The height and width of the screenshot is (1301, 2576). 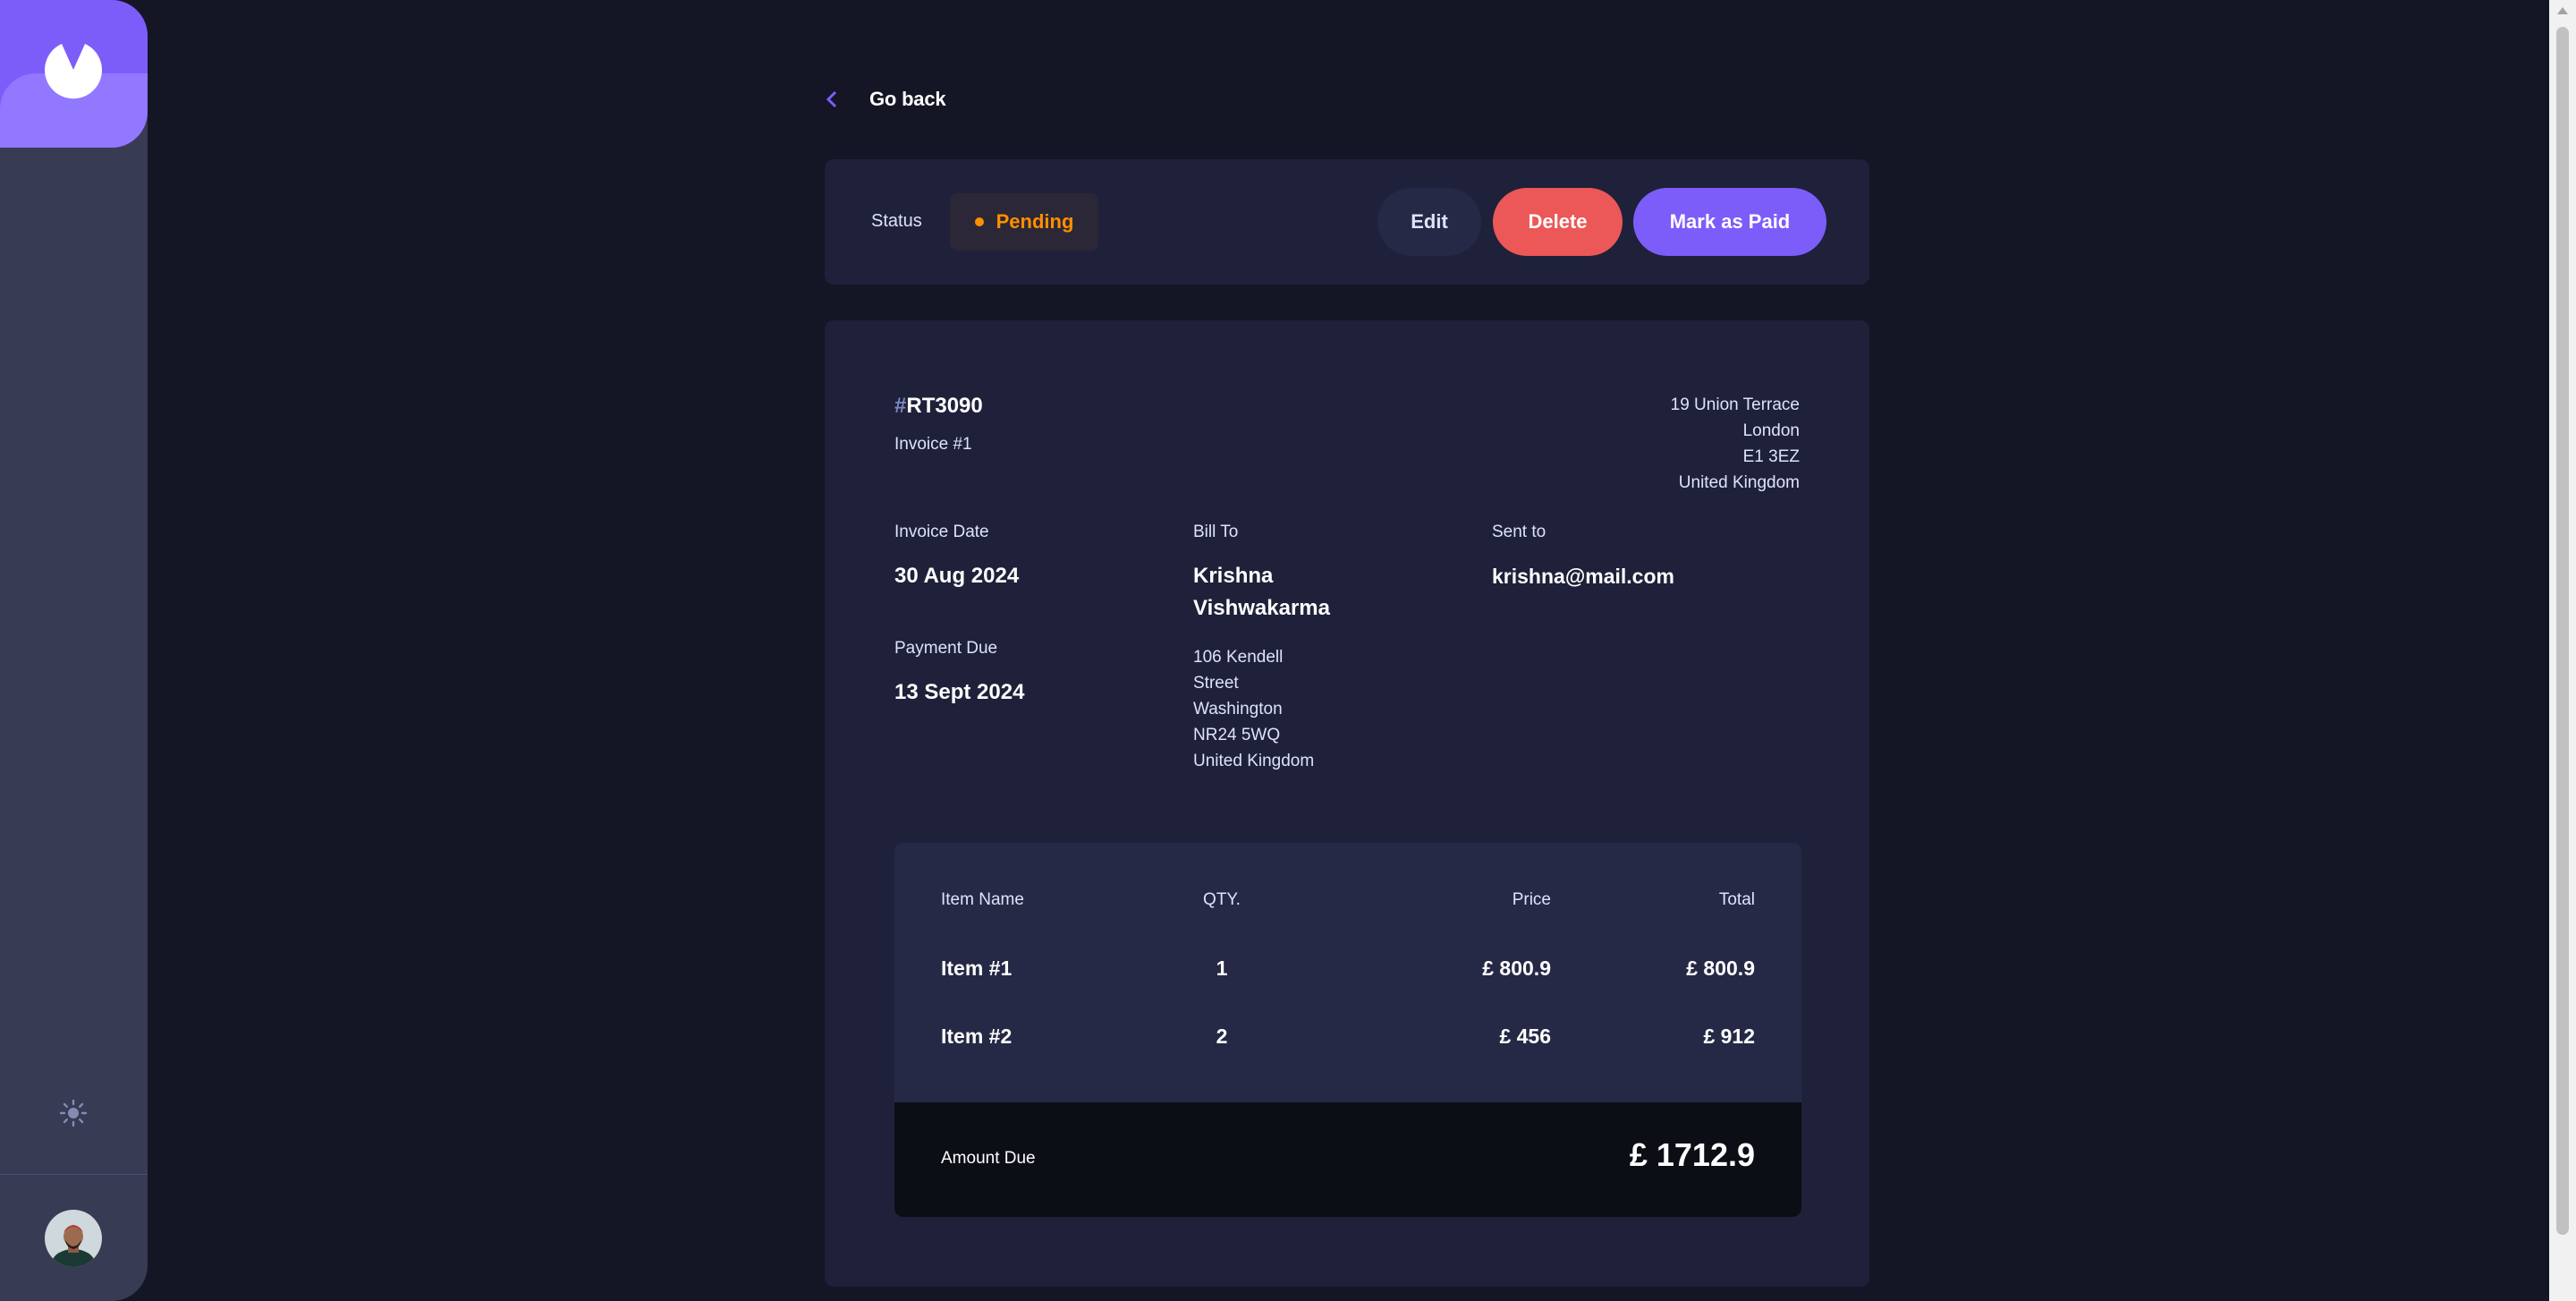 I want to click on bill-to-label: Bill To, so click(x=1216, y=532).